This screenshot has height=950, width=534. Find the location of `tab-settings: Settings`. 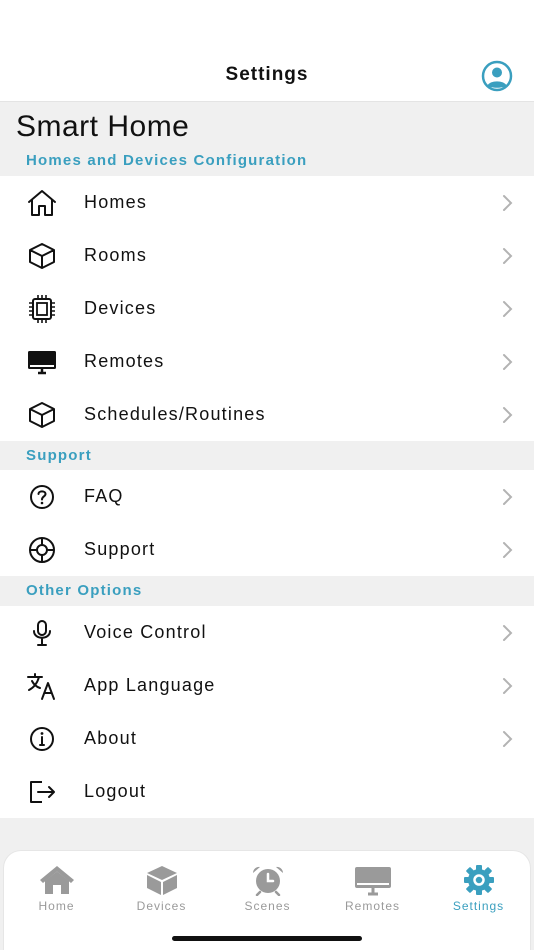

tab-settings: Settings is located at coordinates (478, 889).